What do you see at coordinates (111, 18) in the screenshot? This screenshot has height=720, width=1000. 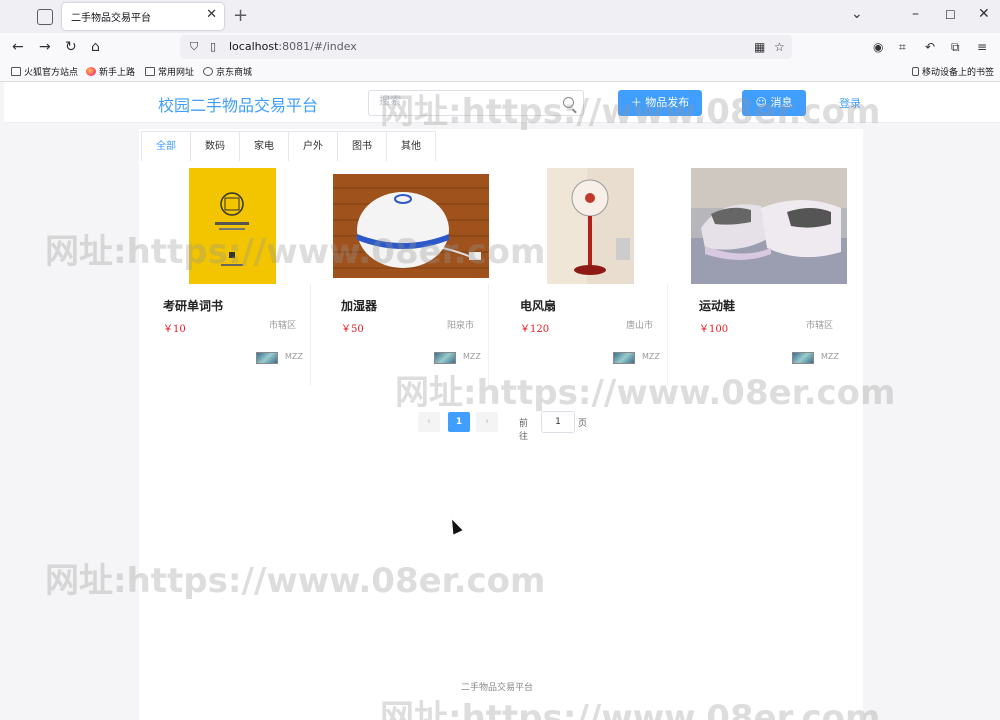 I see `tab-title: 二手物品交易平台` at bounding box center [111, 18].